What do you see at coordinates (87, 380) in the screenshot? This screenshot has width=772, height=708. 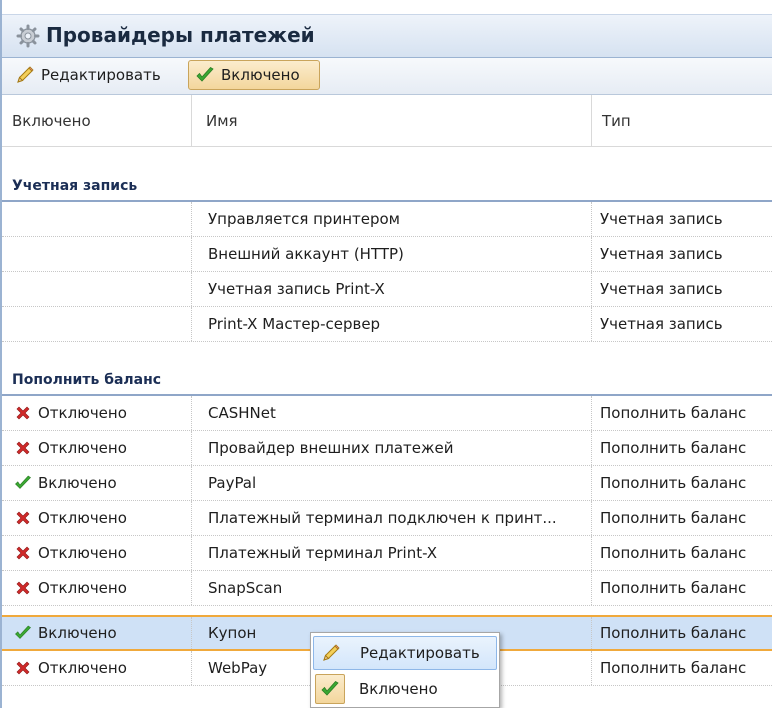 I see `group-label: Пополнить баланс` at bounding box center [87, 380].